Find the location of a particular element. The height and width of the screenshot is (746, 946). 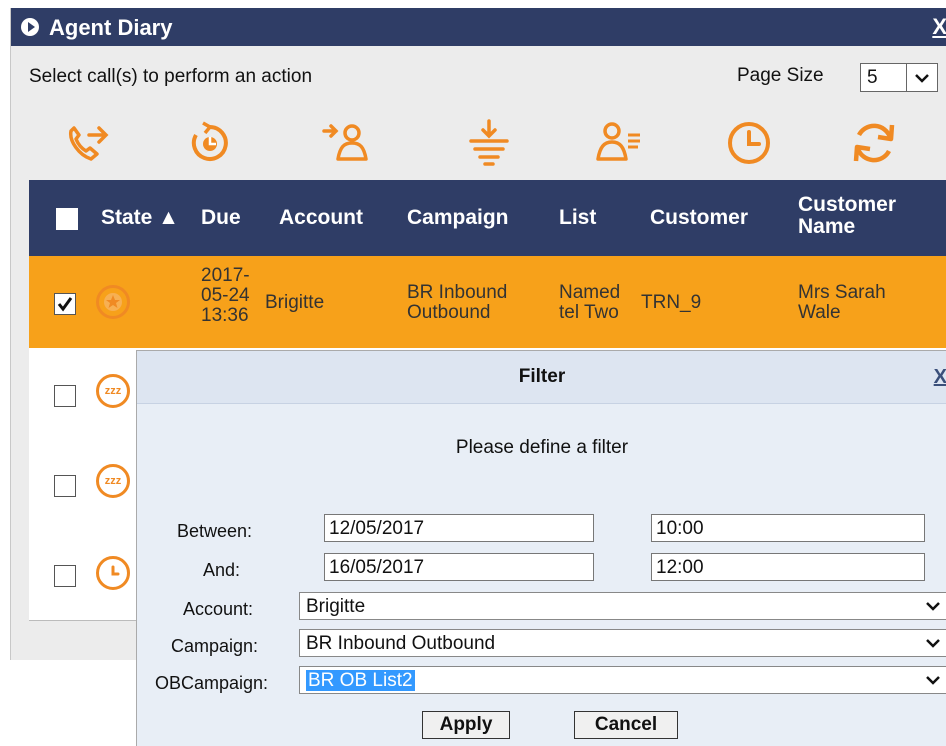

campaign-select: BR Inbound Outbound is located at coordinates (622, 643).